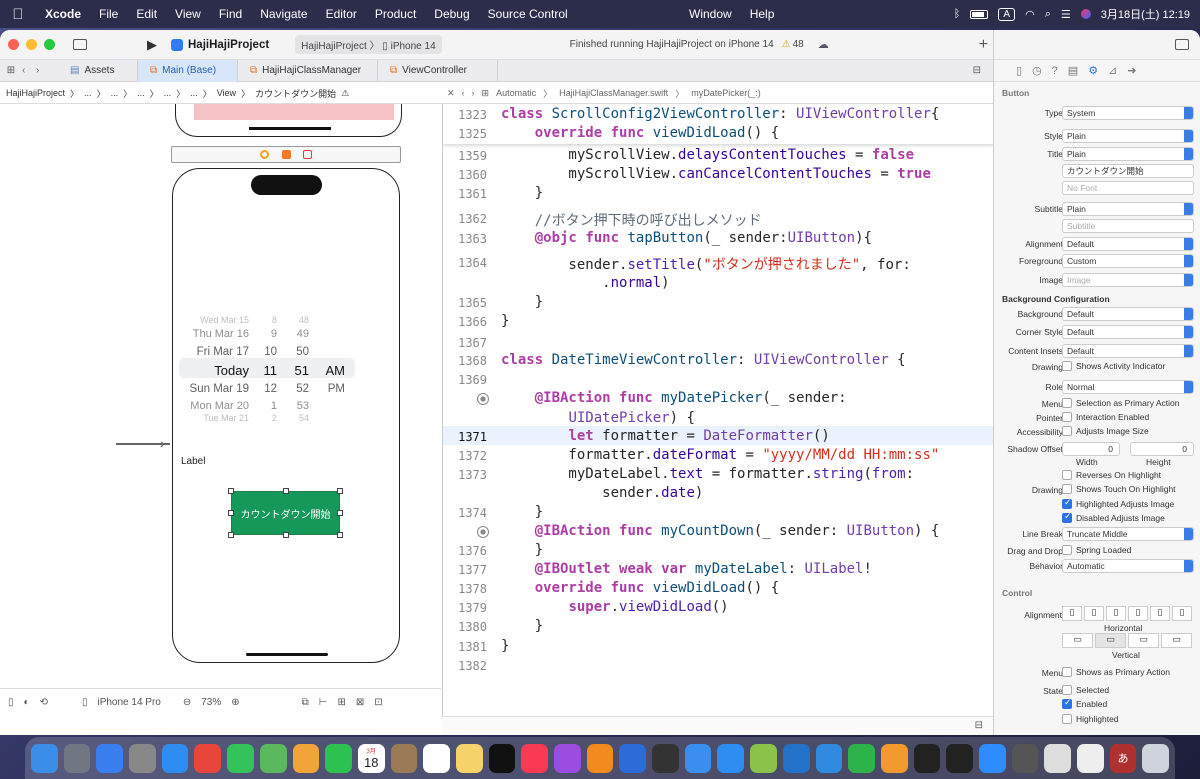  Describe the element at coordinates (1128, 534) in the screenshot. I see `inspector-popup: Truncate Middle` at that location.